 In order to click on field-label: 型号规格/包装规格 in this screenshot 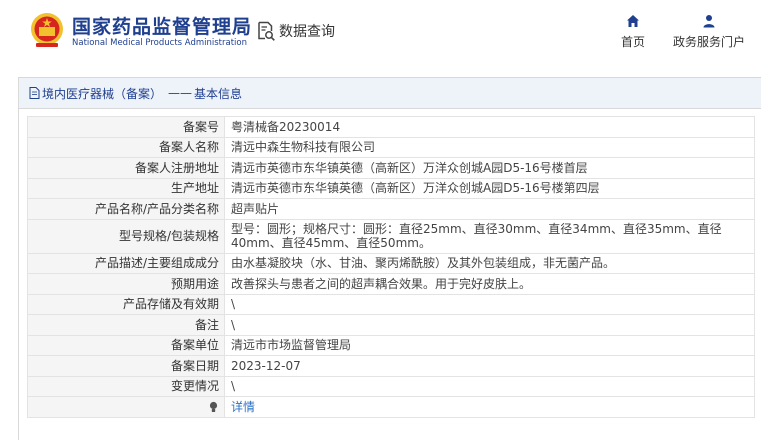, I will do `click(126, 236)`.